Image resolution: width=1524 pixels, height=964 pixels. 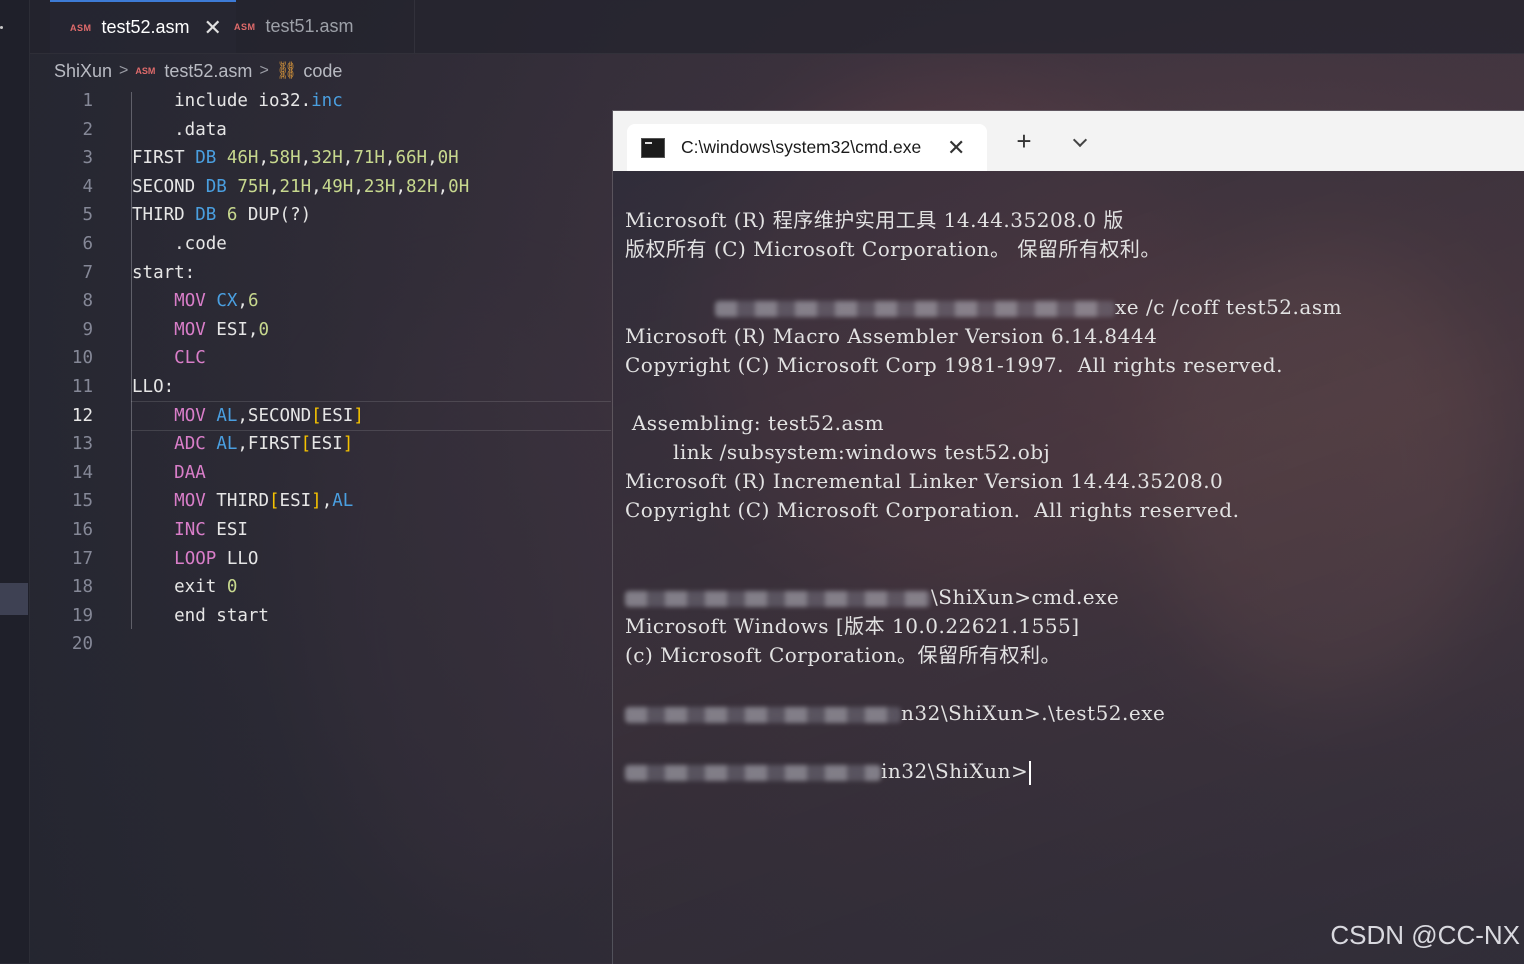 I want to click on line-number: 2, so click(x=87, y=129).